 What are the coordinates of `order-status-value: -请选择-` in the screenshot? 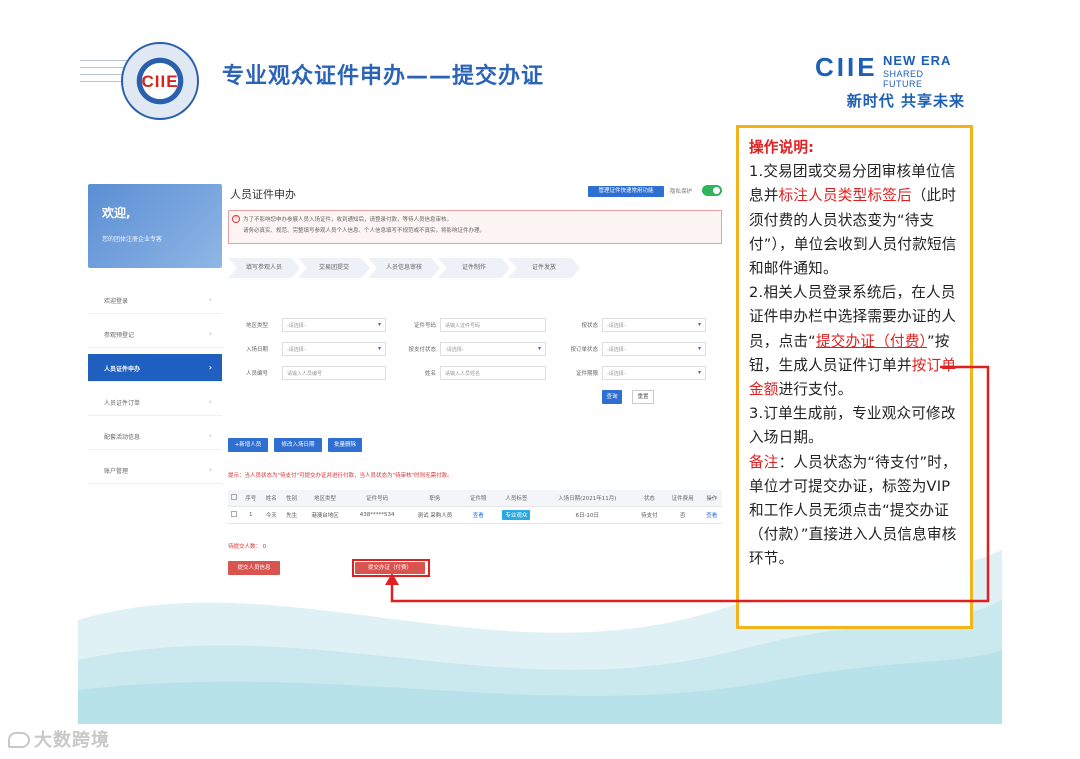 It's located at (616, 350).